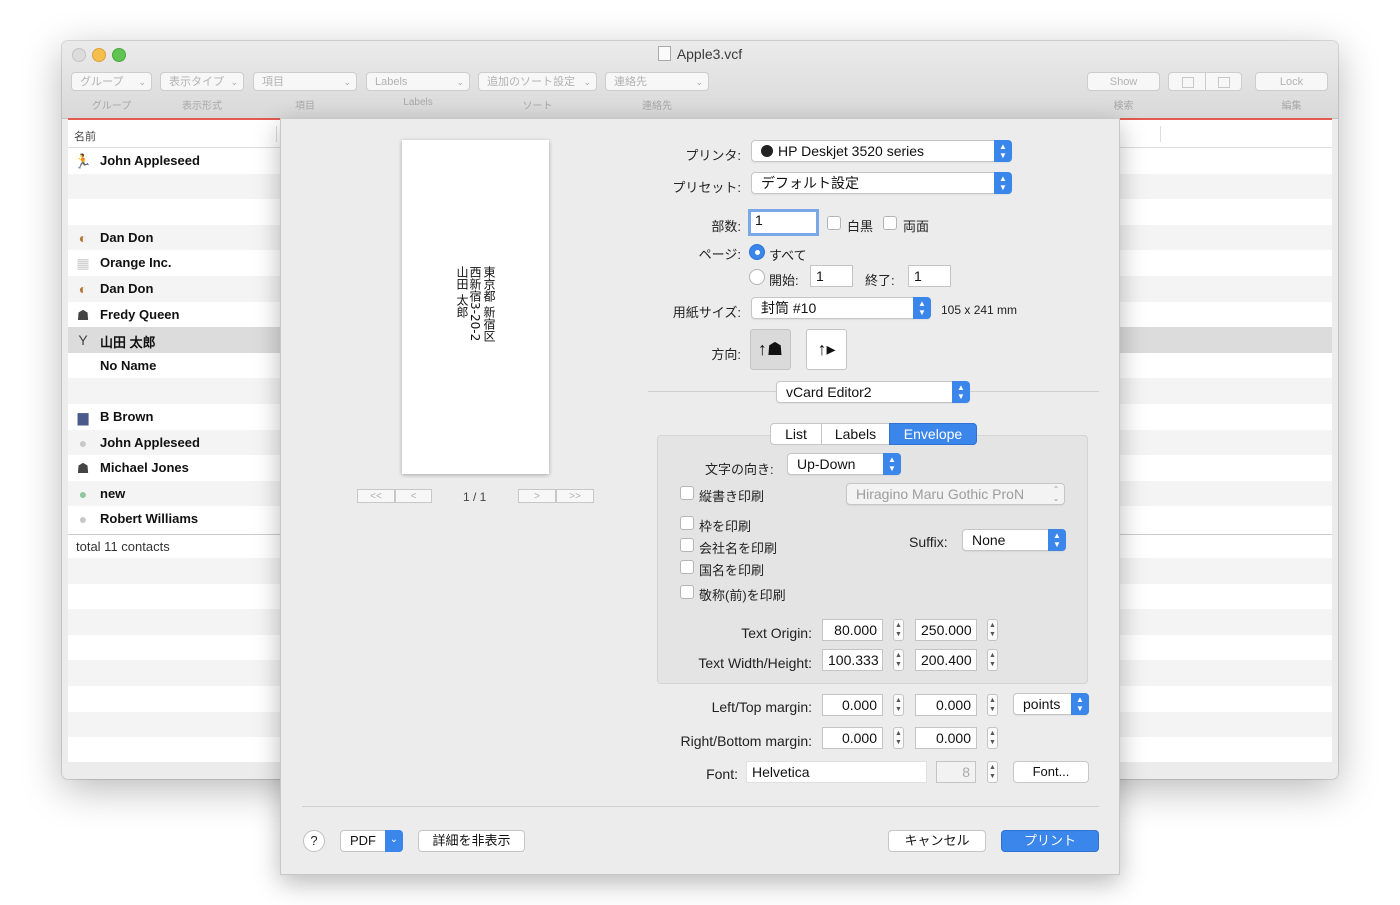 Image resolution: width=1400 pixels, height=905 pixels. Describe the element at coordinates (726, 354) in the screenshot. I see `orientation-label: 方向:` at that location.